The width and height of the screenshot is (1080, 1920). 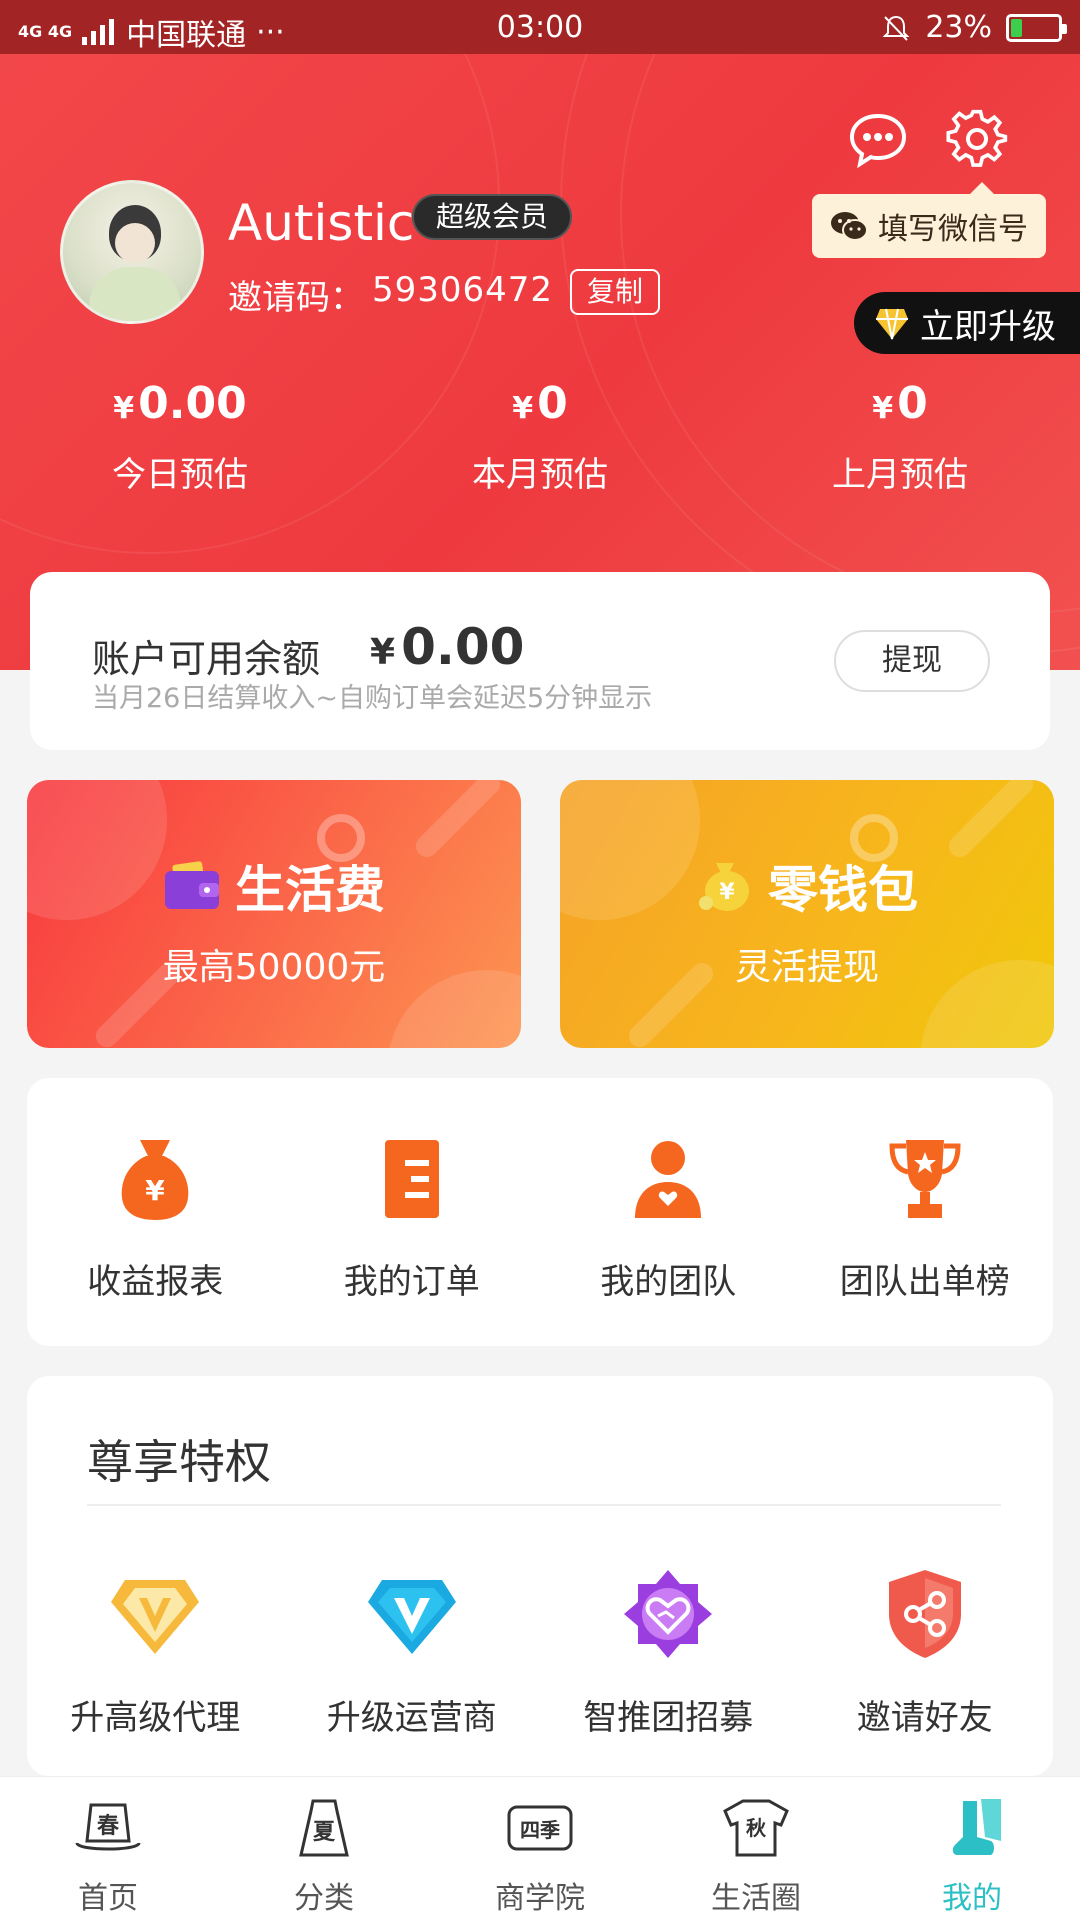 I want to click on copy-button: 复制, so click(x=615, y=292).